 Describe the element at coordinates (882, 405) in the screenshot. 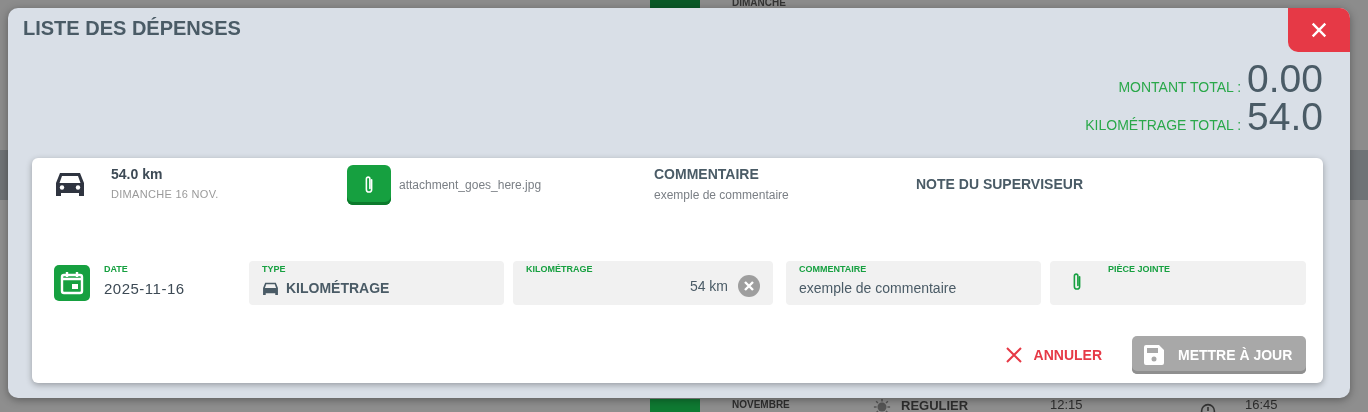

I see `sun-icon` at that location.